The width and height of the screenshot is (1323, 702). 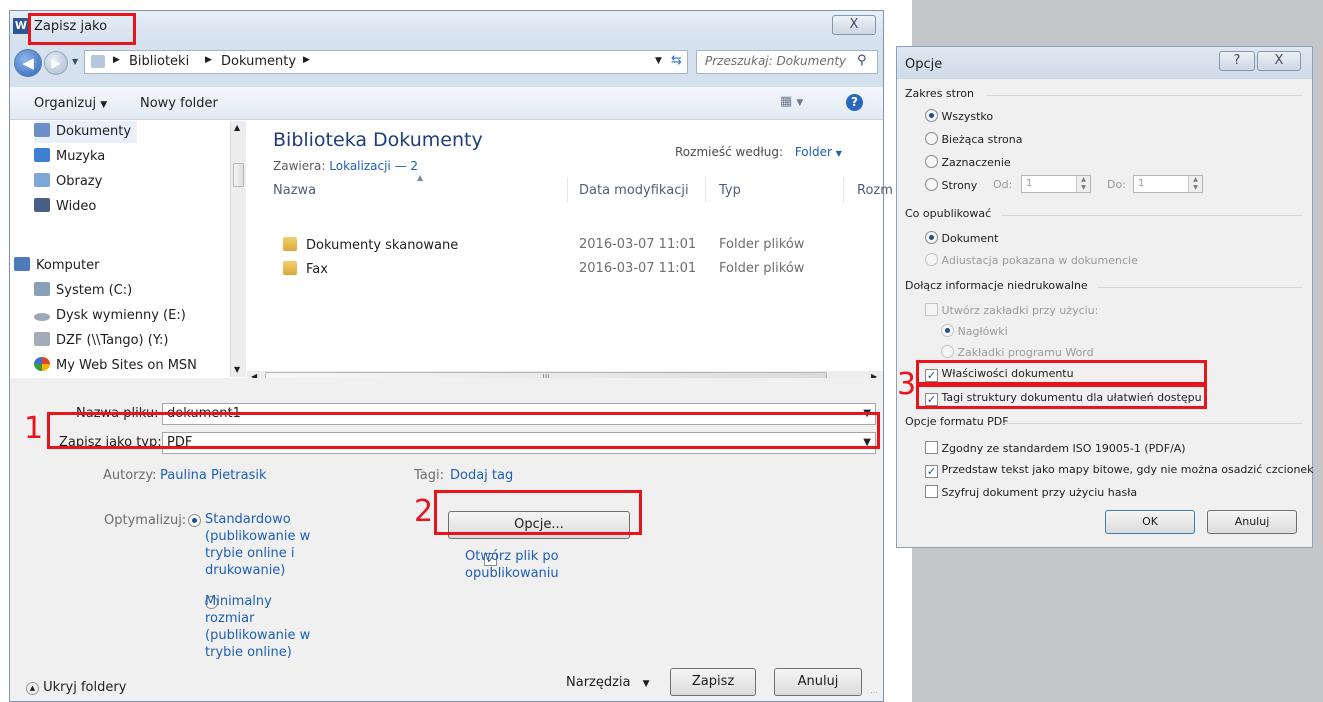 I want to click on range-all-radio, so click(x=931, y=115).